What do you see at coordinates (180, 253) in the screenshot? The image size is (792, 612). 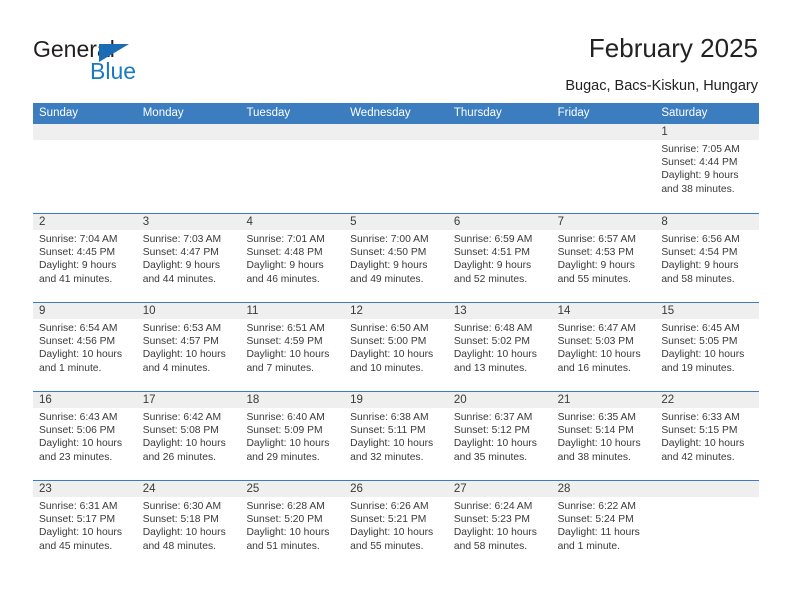 I see `sunset-text: Sunset: 4:47 PM` at bounding box center [180, 253].